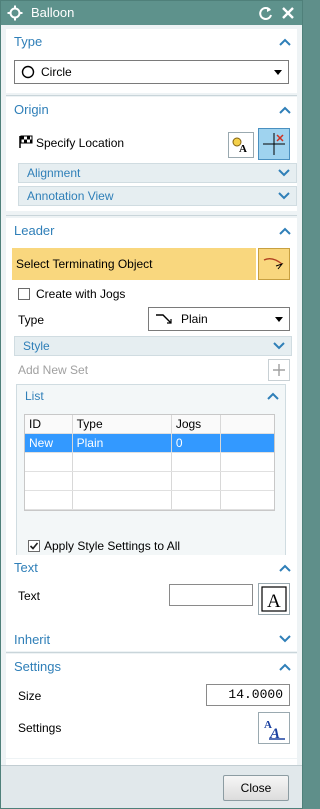 The image size is (320, 809). I want to click on row-id: New, so click(49, 443).